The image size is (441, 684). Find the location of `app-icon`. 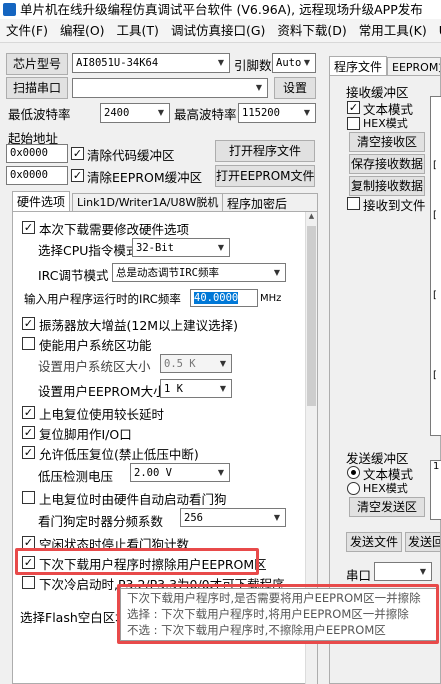

app-icon is located at coordinates (9, 9).